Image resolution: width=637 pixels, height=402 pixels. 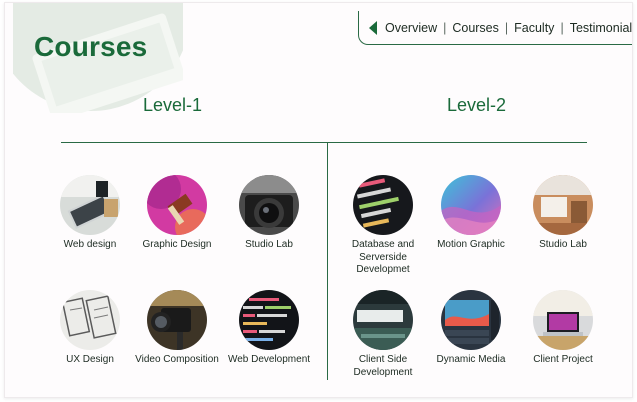 What do you see at coordinates (471, 205) in the screenshot?
I see `gradient-waves-photo-icon` at bounding box center [471, 205].